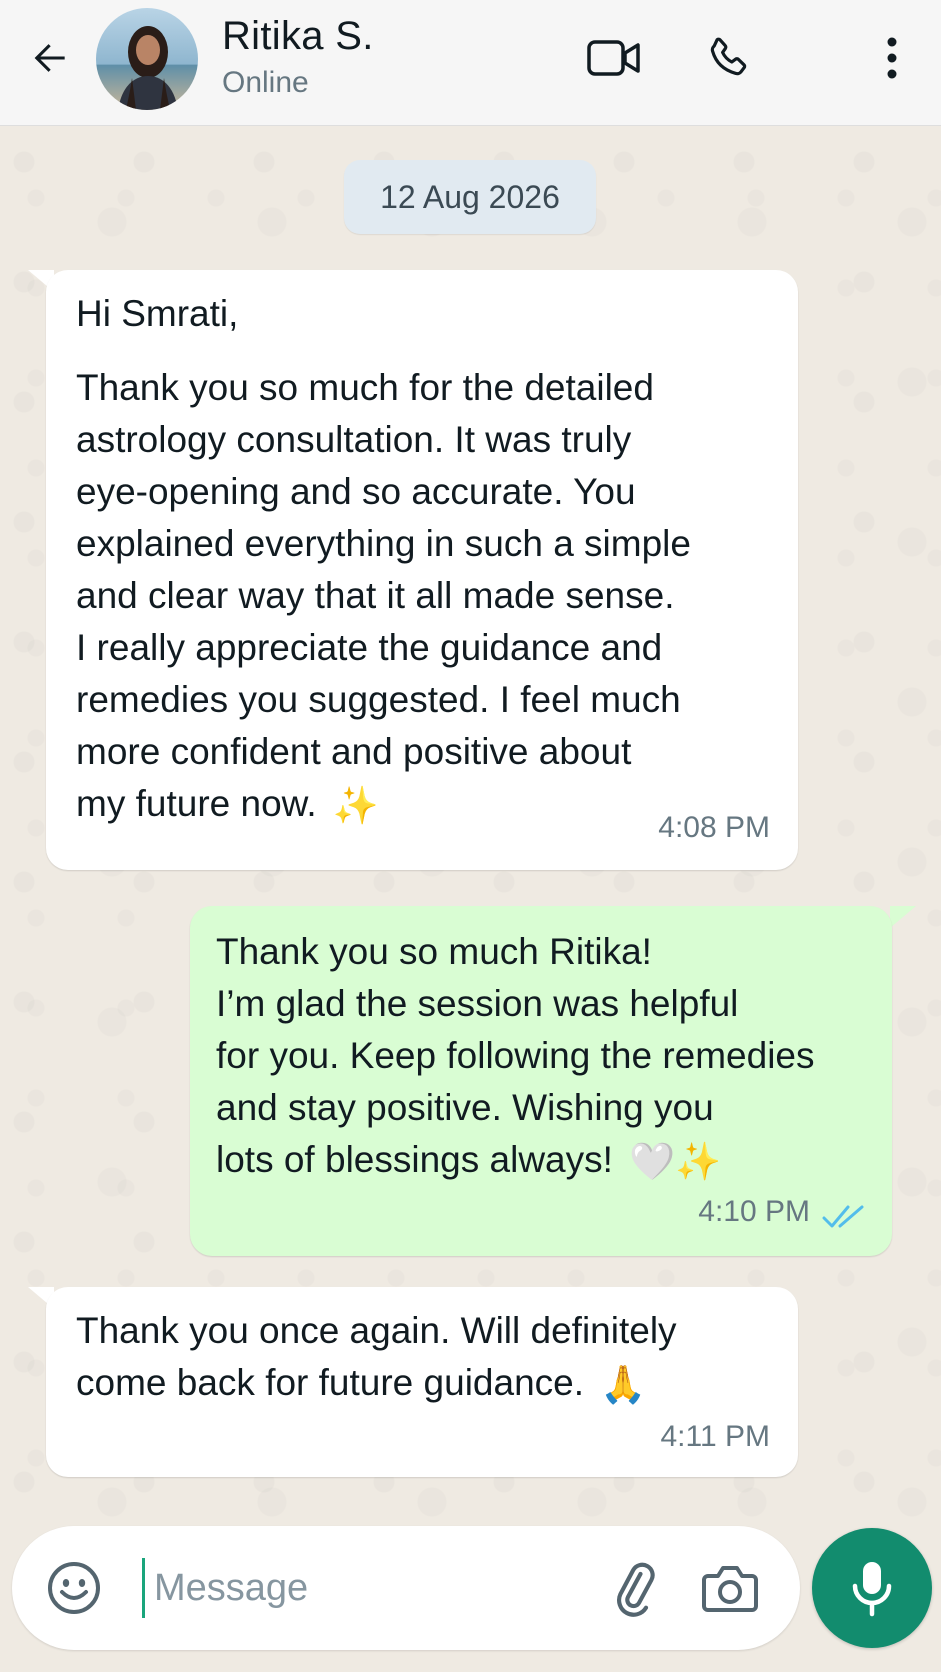 Image resolution: width=941 pixels, height=1672 pixels. I want to click on message-line: Thank you so much for the detailed, so click(365, 387).